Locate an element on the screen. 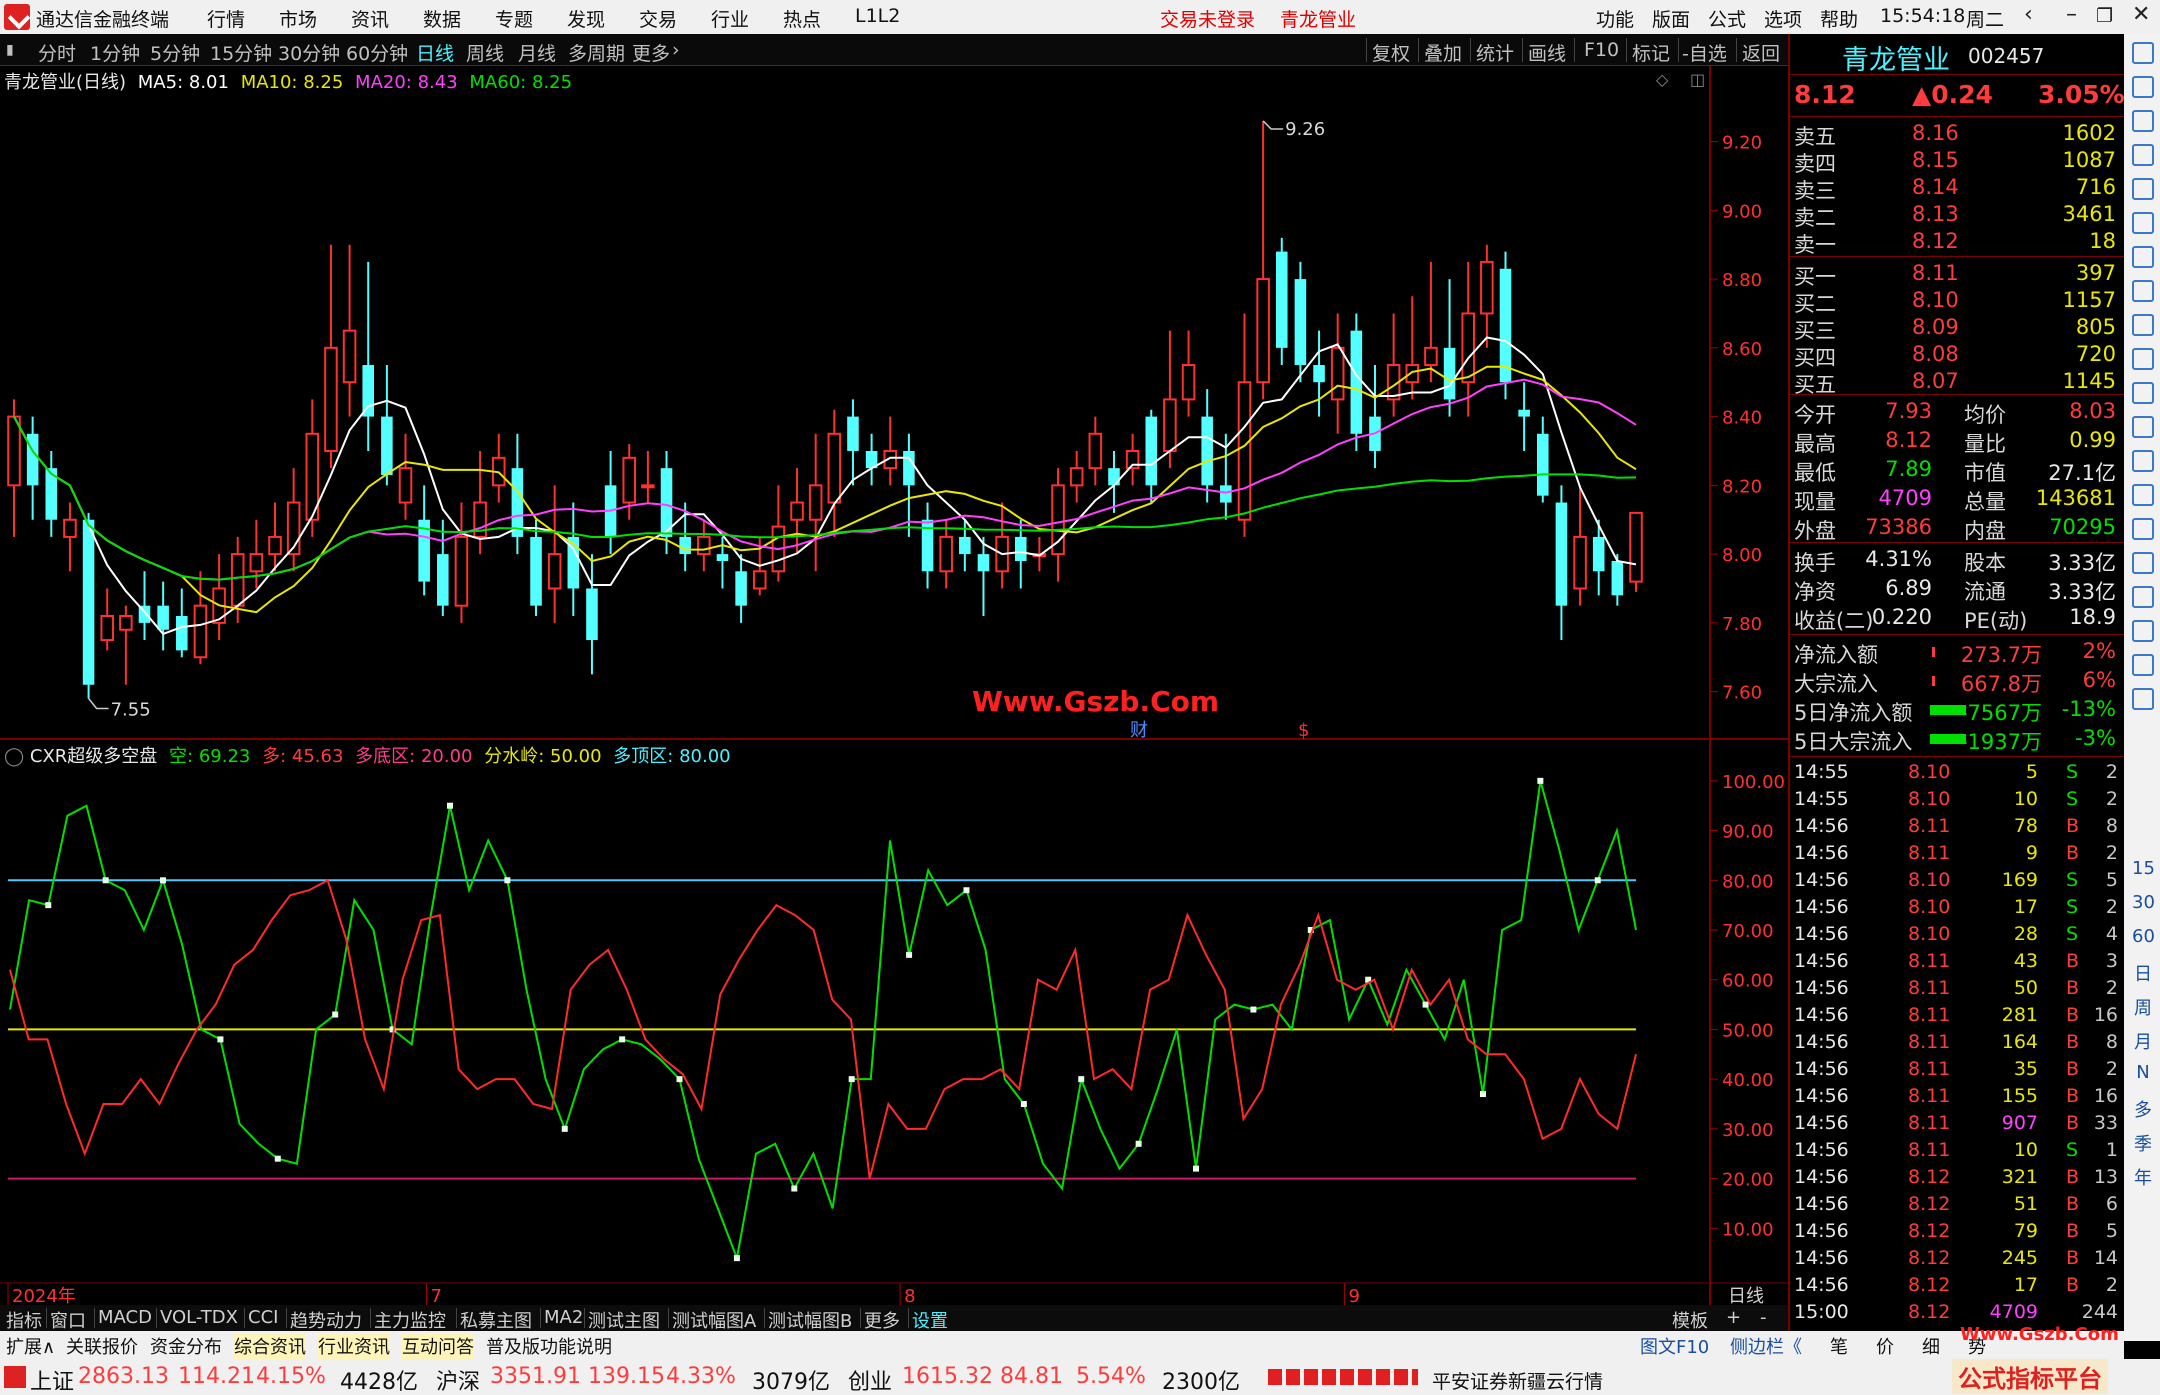  minimize-icon: – is located at coordinates (2071, 14).